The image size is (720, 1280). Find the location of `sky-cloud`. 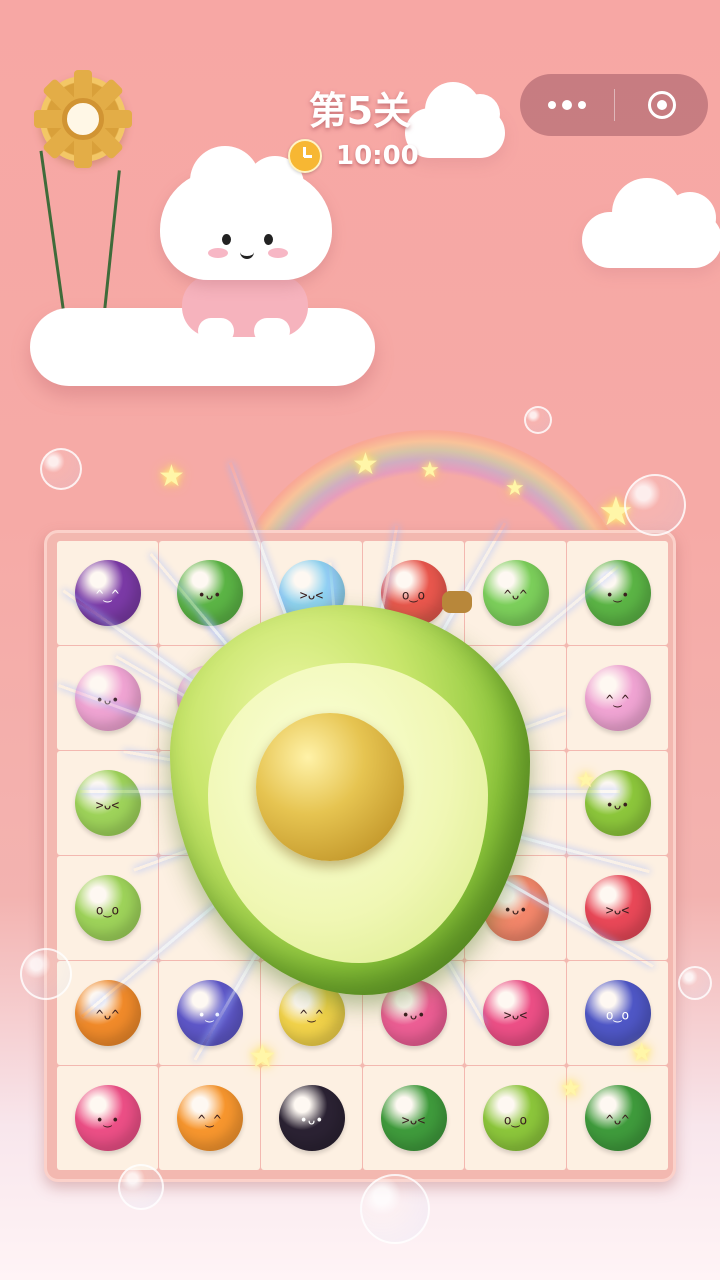

sky-cloud is located at coordinates (651, 223).